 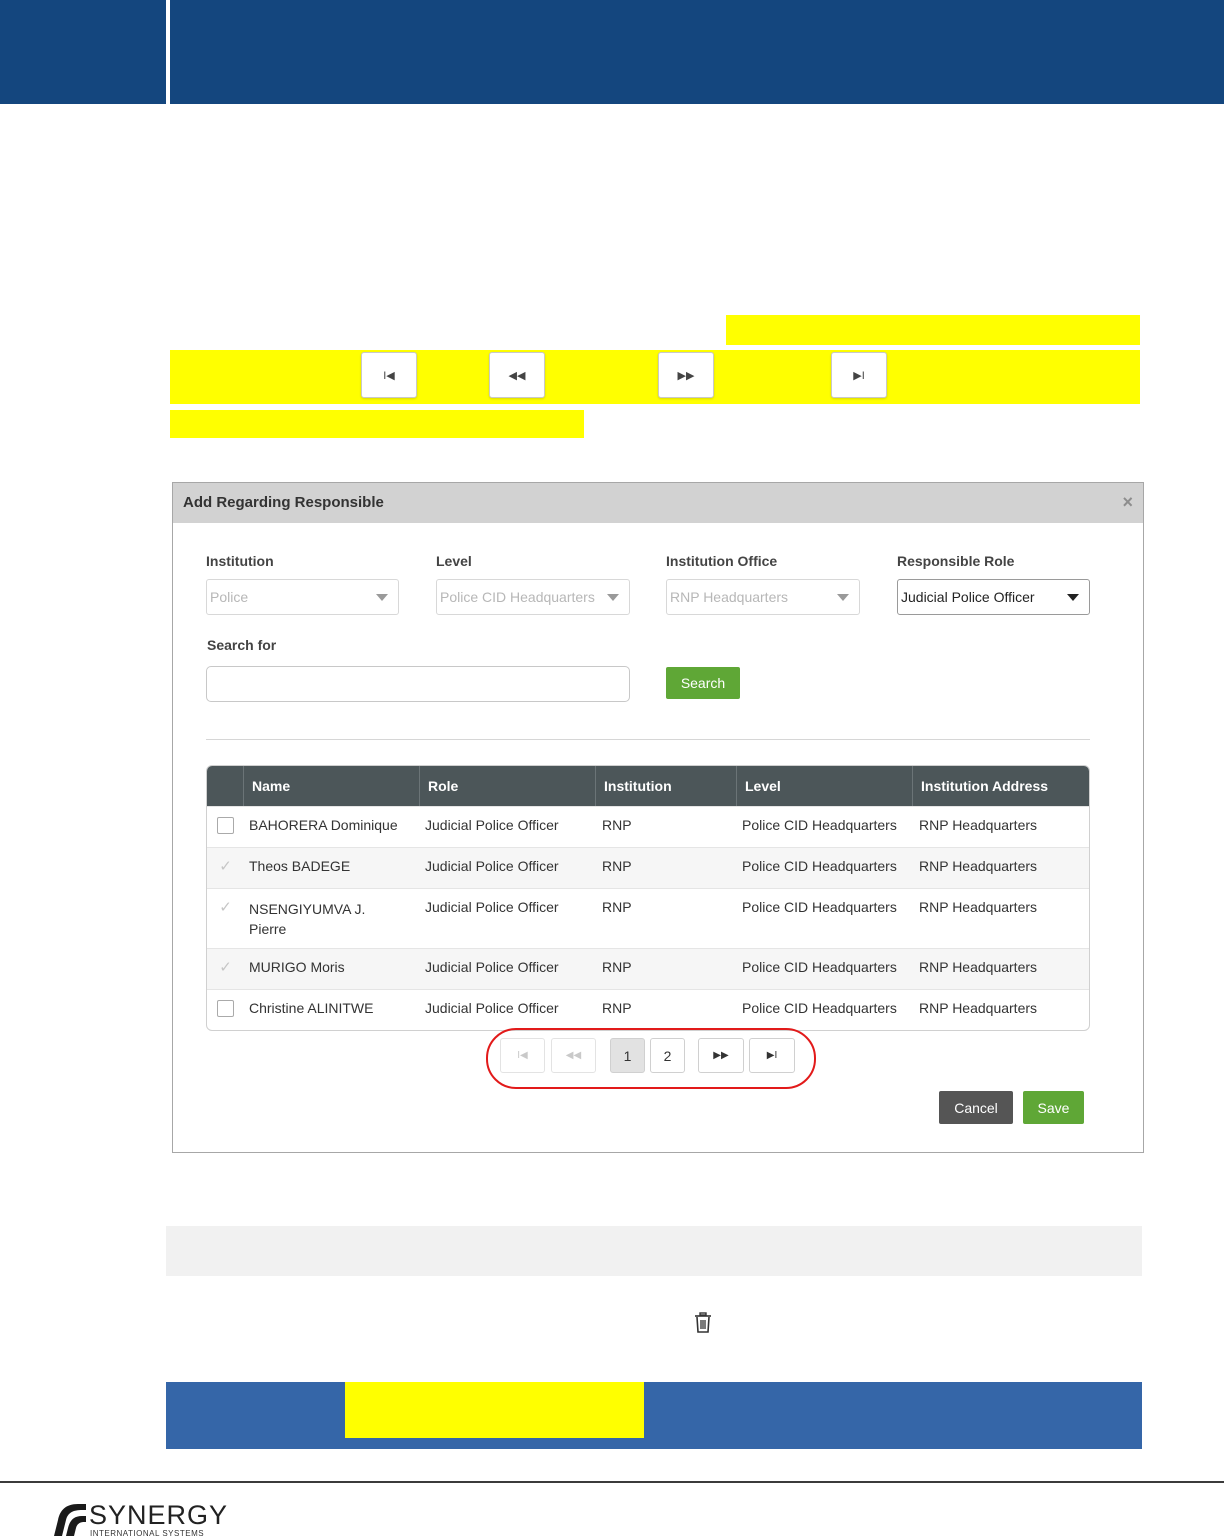 I want to click on institution-office-label: Institution Office, so click(x=722, y=561).